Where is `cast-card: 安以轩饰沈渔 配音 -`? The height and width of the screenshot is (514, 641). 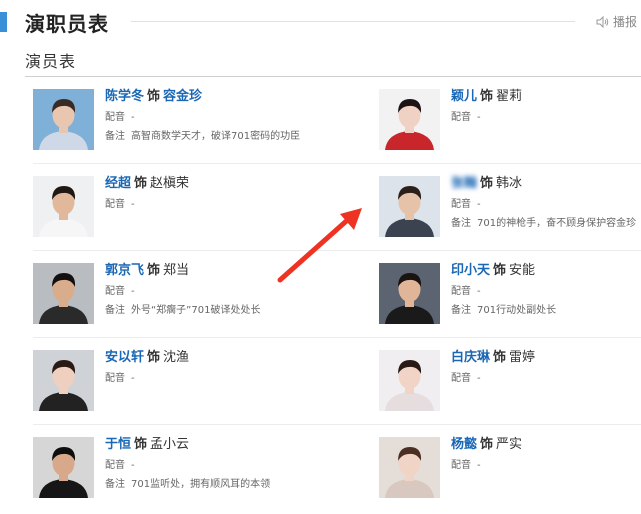
cast-card: 安以轩饰沈渔 配音 - is located at coordinates (183, 381).